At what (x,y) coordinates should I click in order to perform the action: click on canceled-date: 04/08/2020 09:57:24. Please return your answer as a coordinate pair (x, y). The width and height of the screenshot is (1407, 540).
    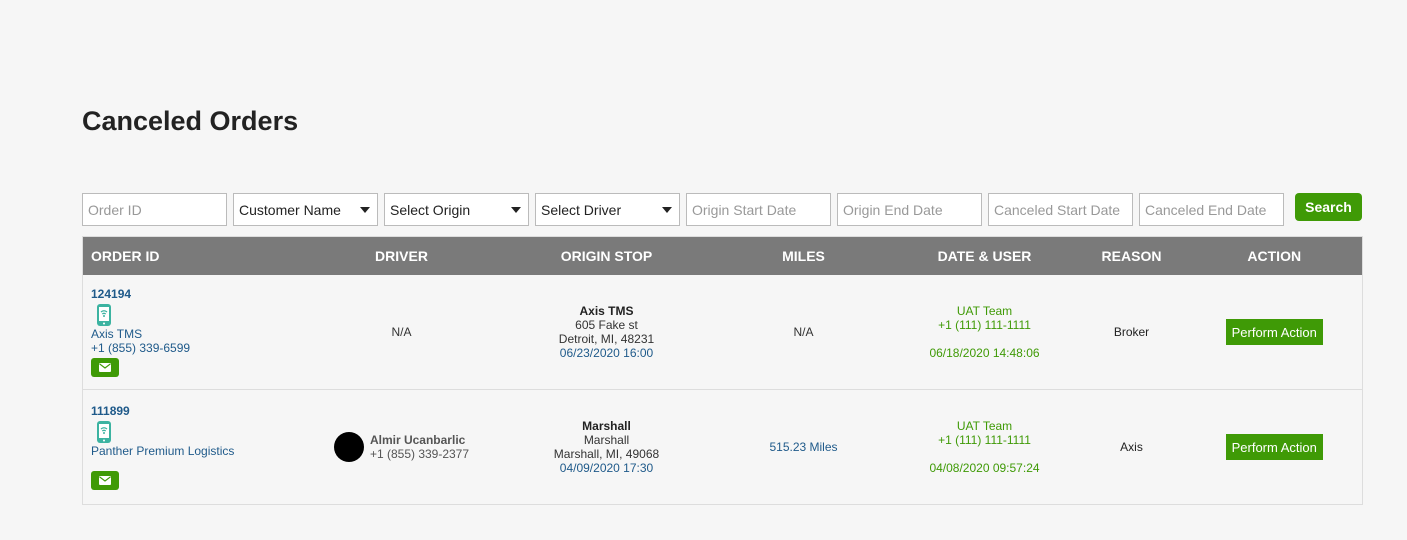
    Looking at the image, I should click on (984, 468).